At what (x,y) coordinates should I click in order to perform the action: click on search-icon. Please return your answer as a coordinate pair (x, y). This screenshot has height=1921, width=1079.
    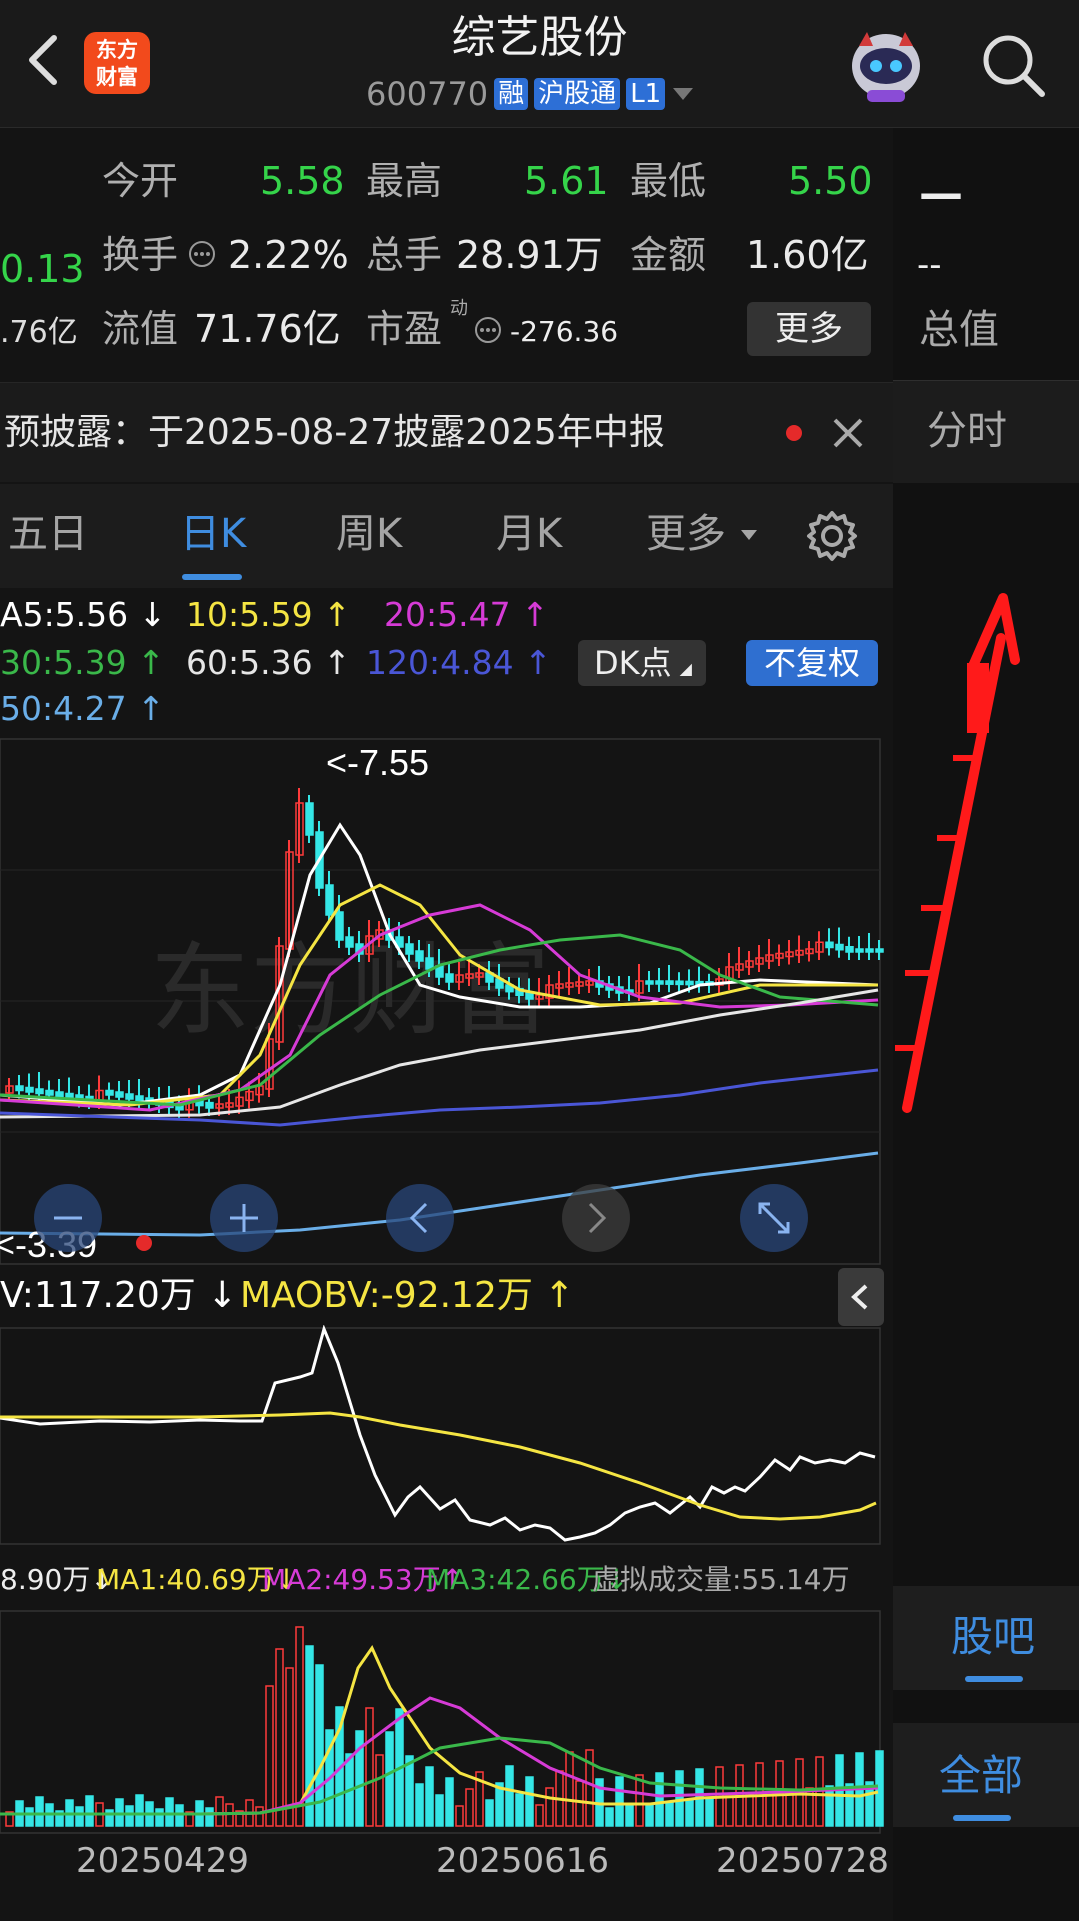
    Looking at the image, I should click on (1013, 65).